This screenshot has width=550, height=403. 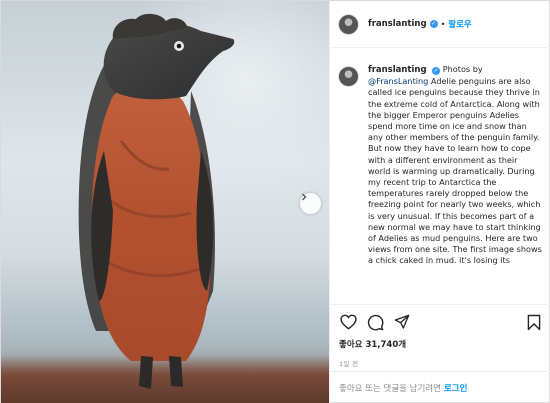 I want to click on likes-number: 31,740개, so click(x=386, y=345).